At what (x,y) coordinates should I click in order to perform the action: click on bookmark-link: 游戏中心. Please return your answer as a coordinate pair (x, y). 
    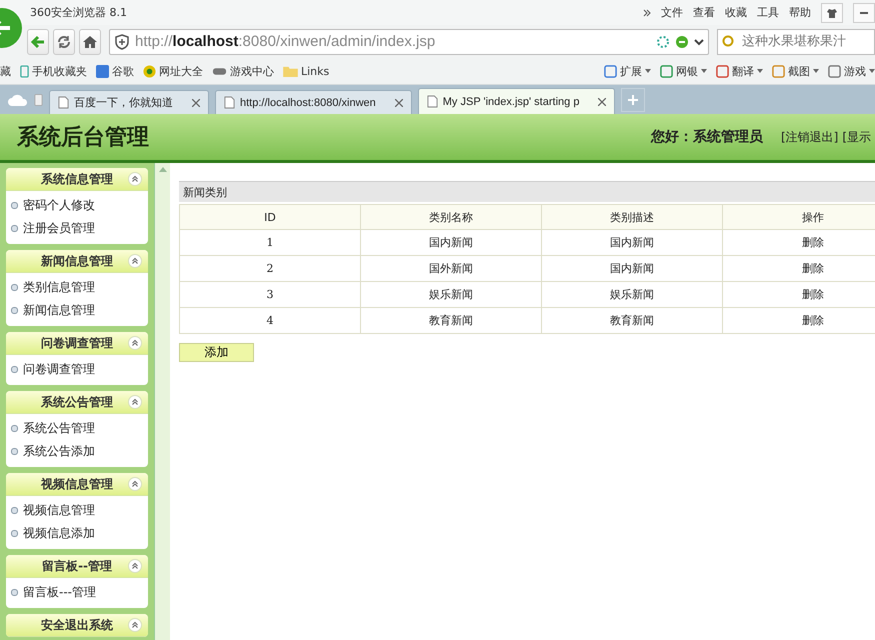
    Looking at the image, I should click on (243, 71).